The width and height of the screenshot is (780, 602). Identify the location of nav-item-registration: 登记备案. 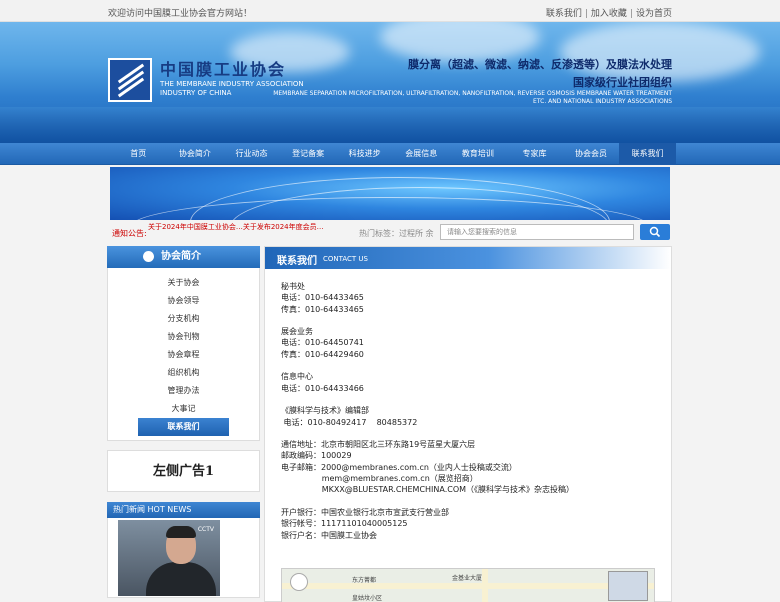
(308, 154).